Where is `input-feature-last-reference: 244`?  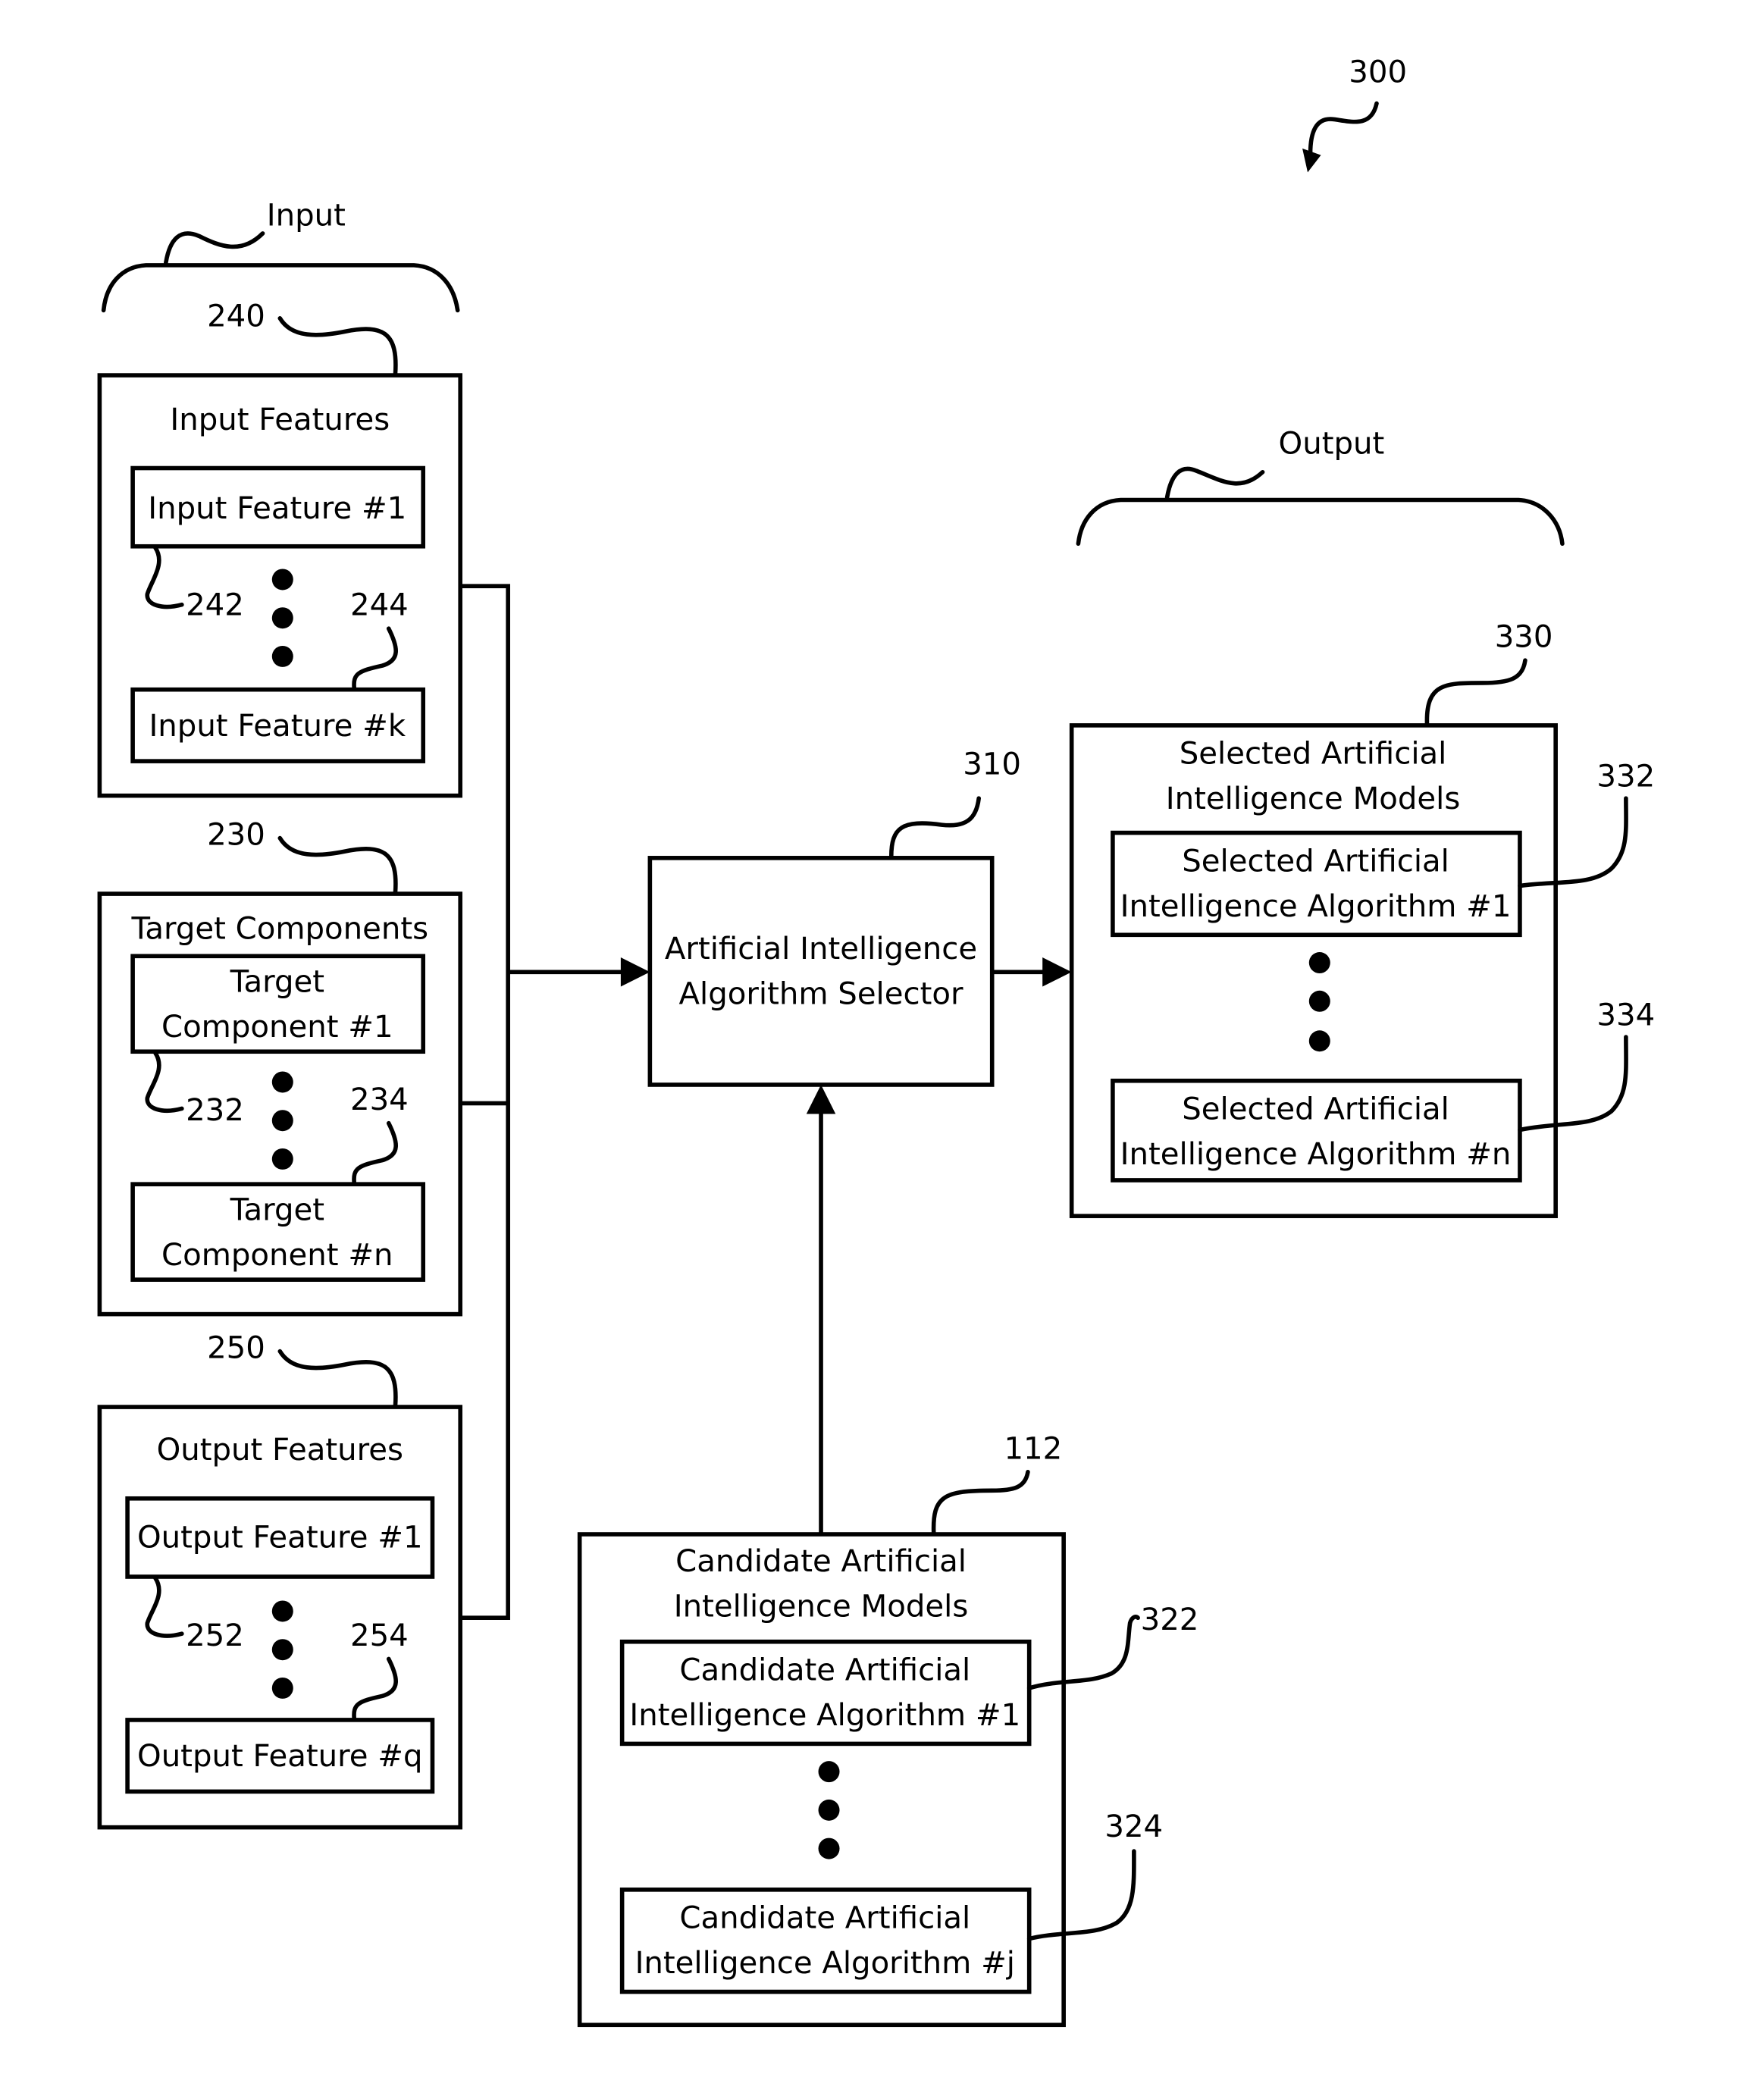
input-feature-last-reference: 244 is located at coordinates (379, 605).